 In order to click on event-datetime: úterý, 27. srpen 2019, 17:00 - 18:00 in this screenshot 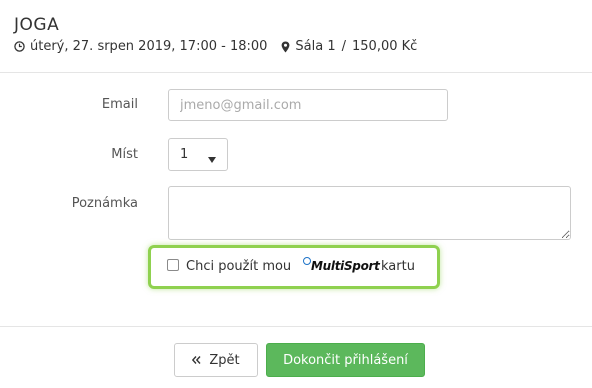, I will do `click(149, 46)`.